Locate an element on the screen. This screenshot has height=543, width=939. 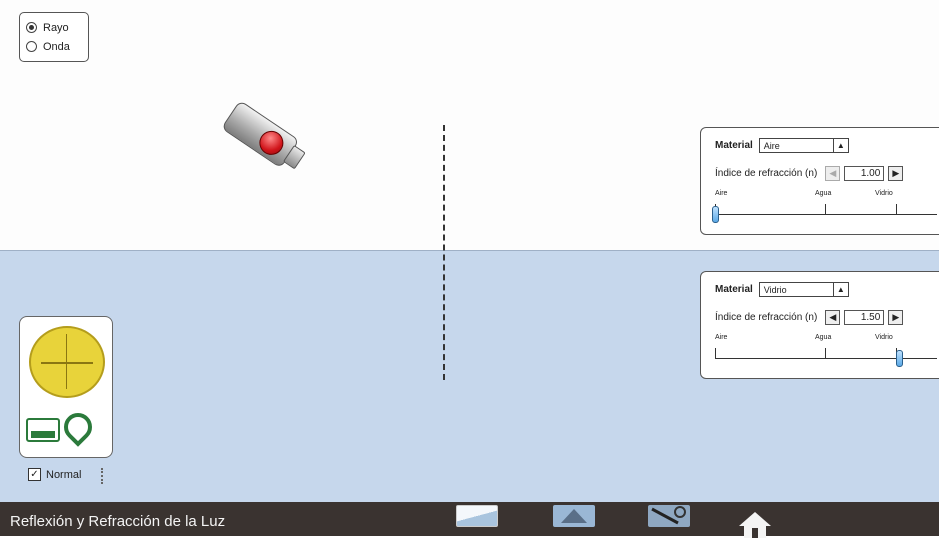
meter-probe-icon is located at coordinates (78, 427).